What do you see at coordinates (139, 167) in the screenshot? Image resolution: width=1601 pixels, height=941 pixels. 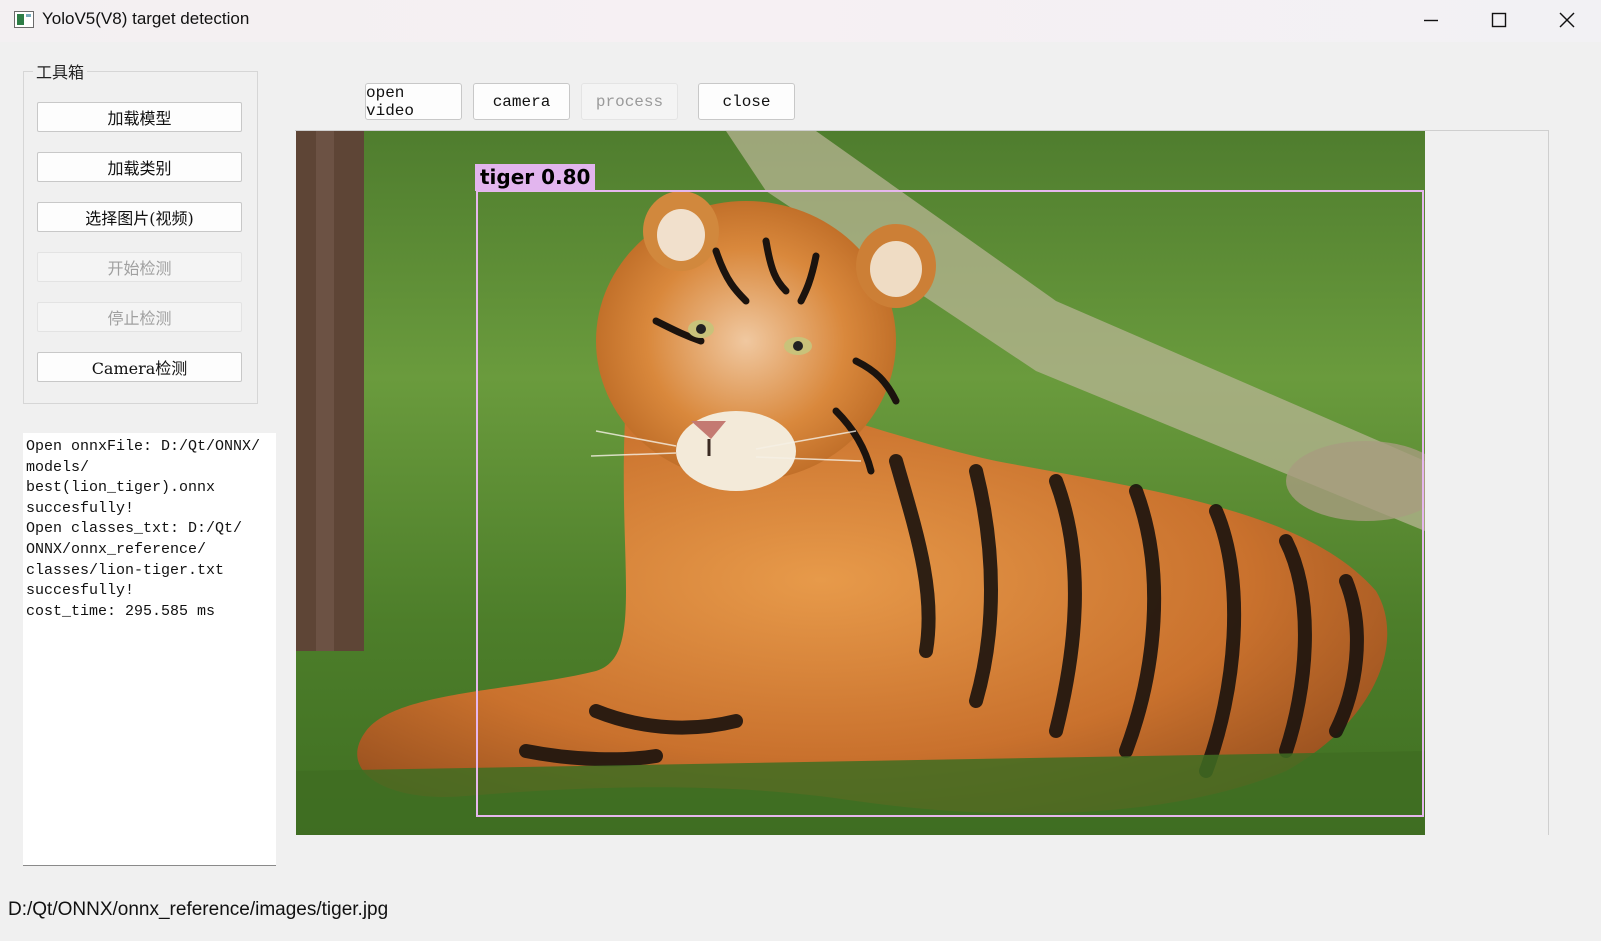 I see `load-classes-button: 加载类别` at bounding box center [139, 167].